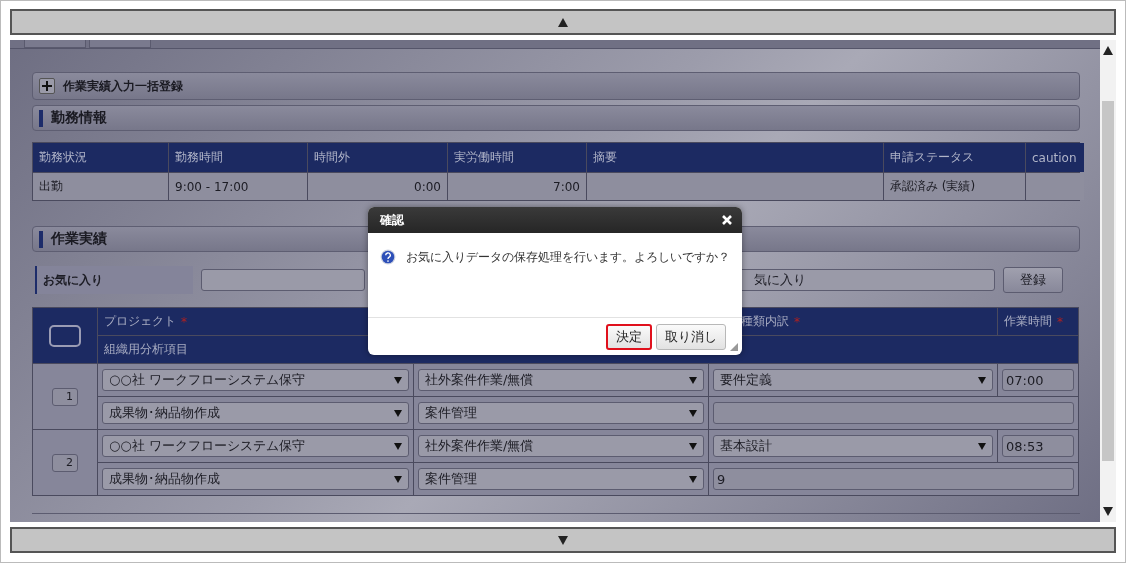 The height and width of the screenshot is (563, 1126). I want to click on scroll-down-button, so click(563, 540).